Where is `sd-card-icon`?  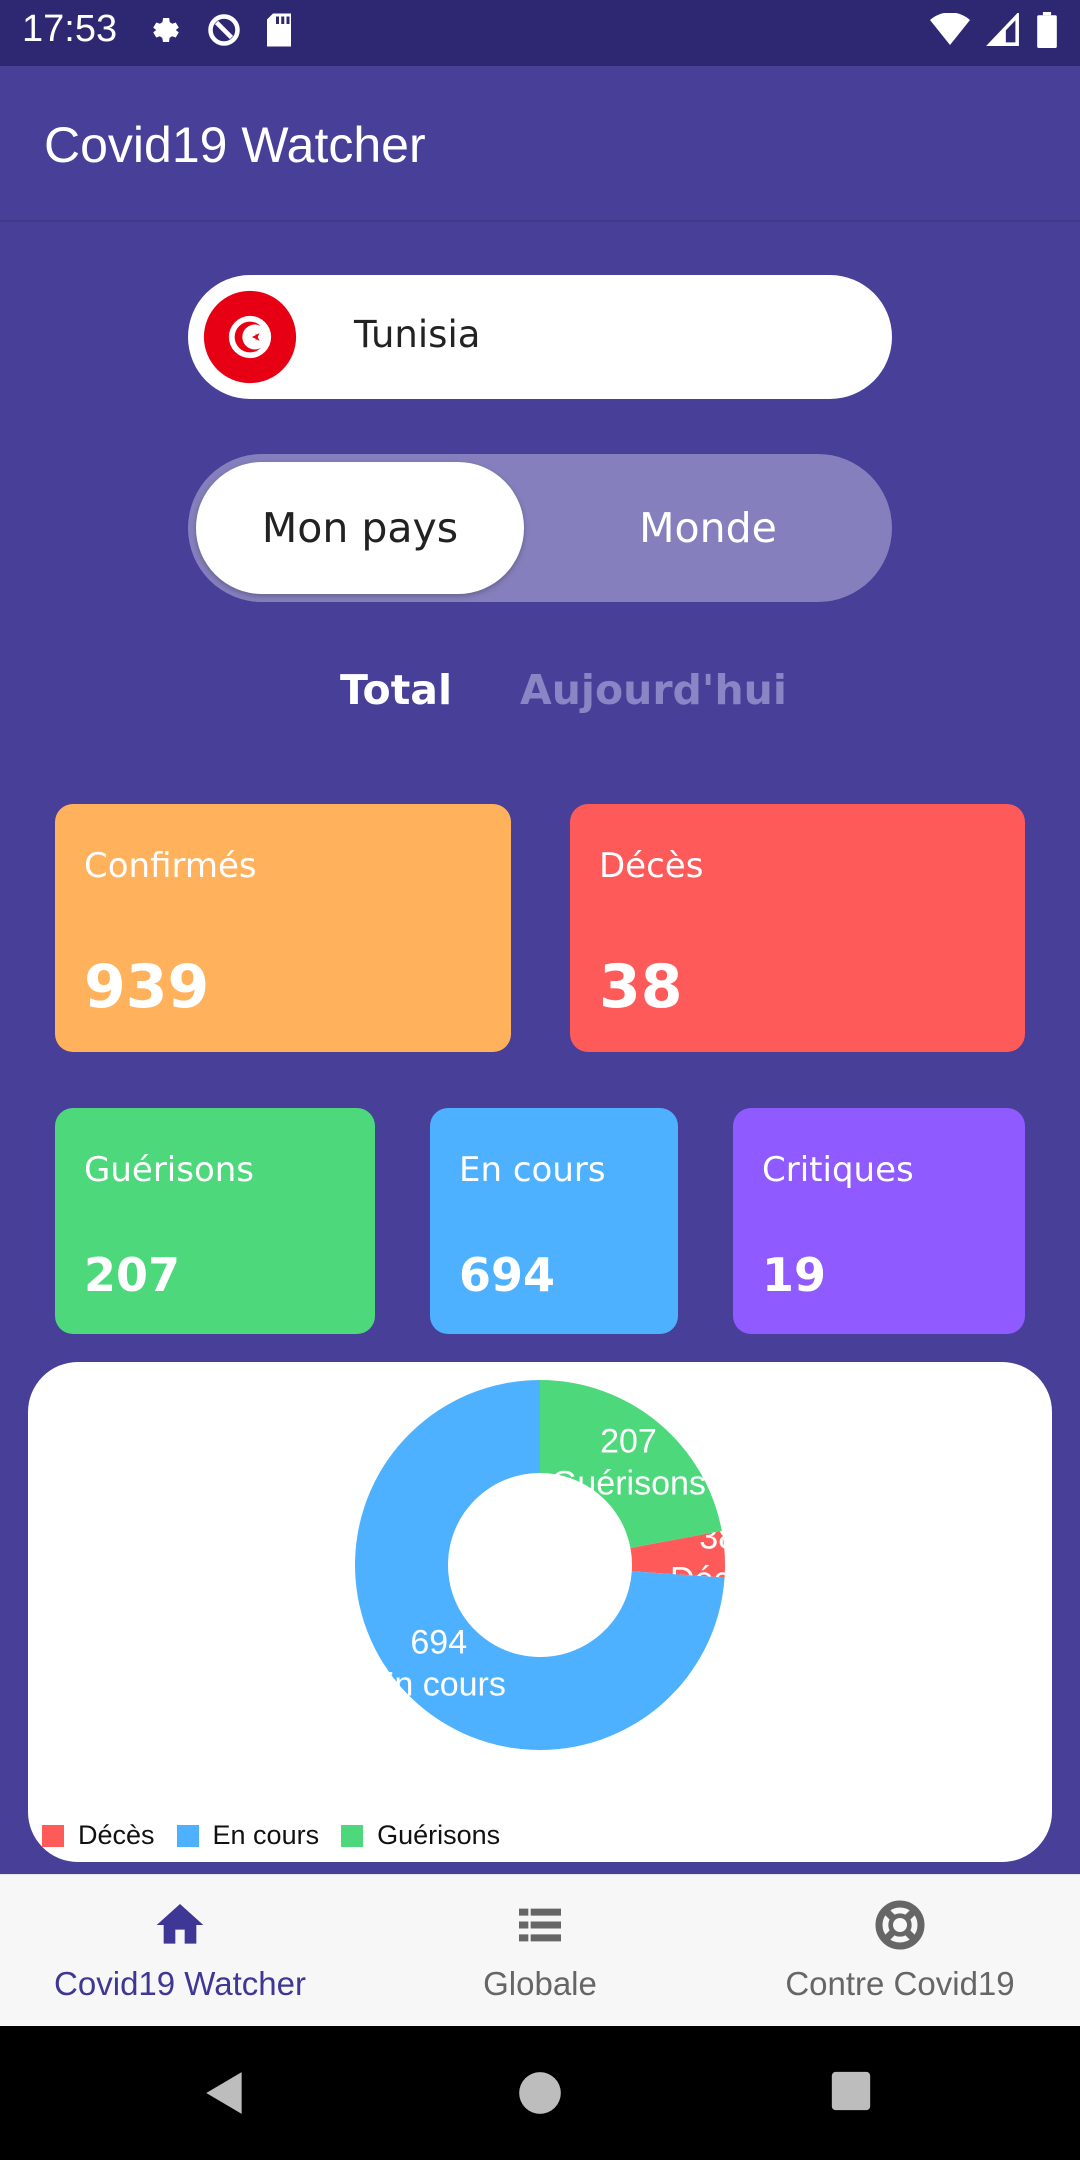 sd-card-icon is located at coordinates (279, 30).